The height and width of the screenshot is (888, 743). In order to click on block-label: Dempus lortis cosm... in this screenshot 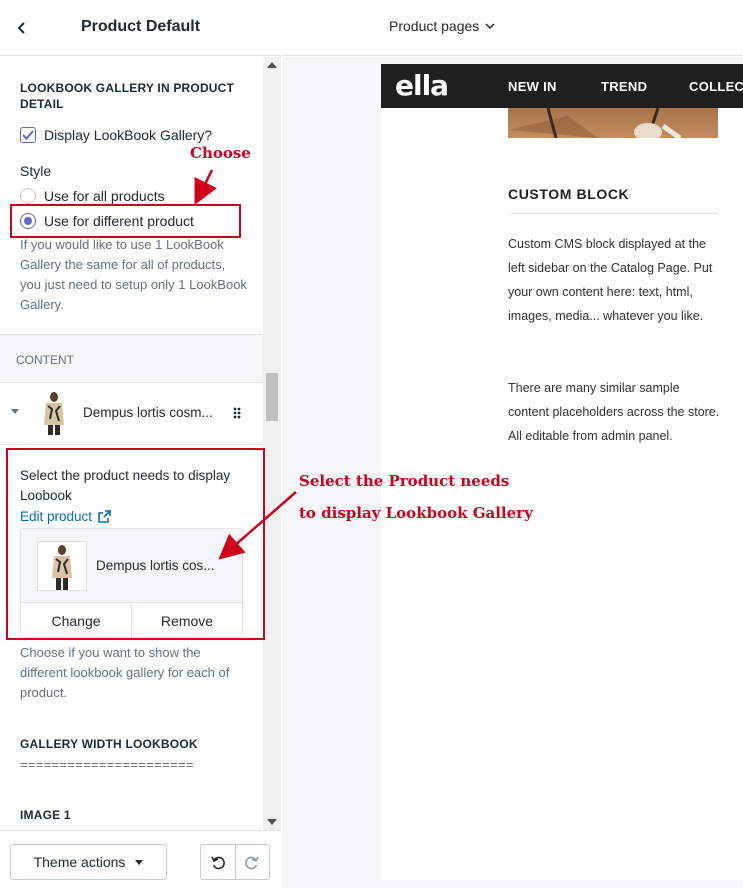, I will do `click(148, 412)`.